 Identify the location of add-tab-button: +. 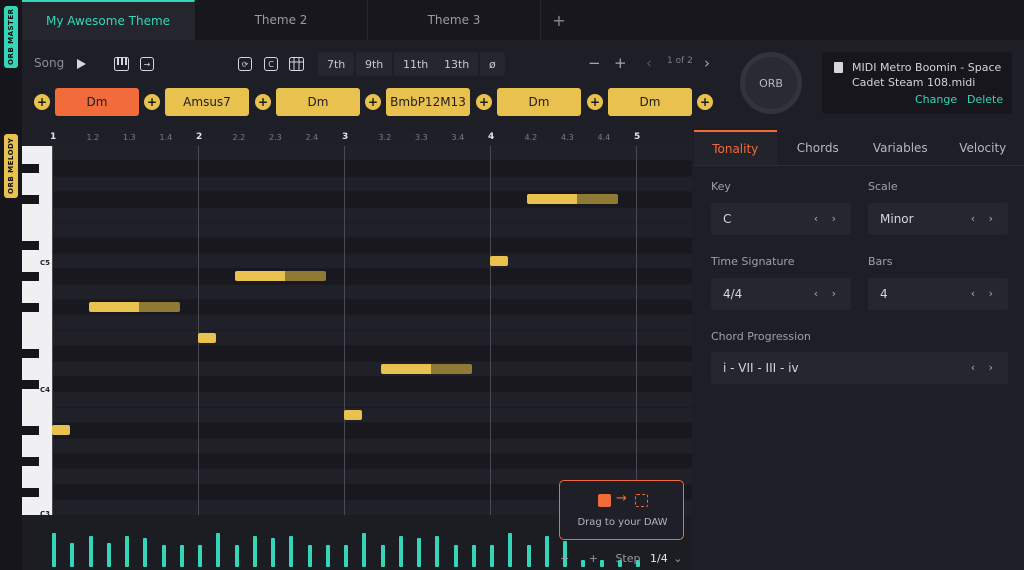
(559, 20).